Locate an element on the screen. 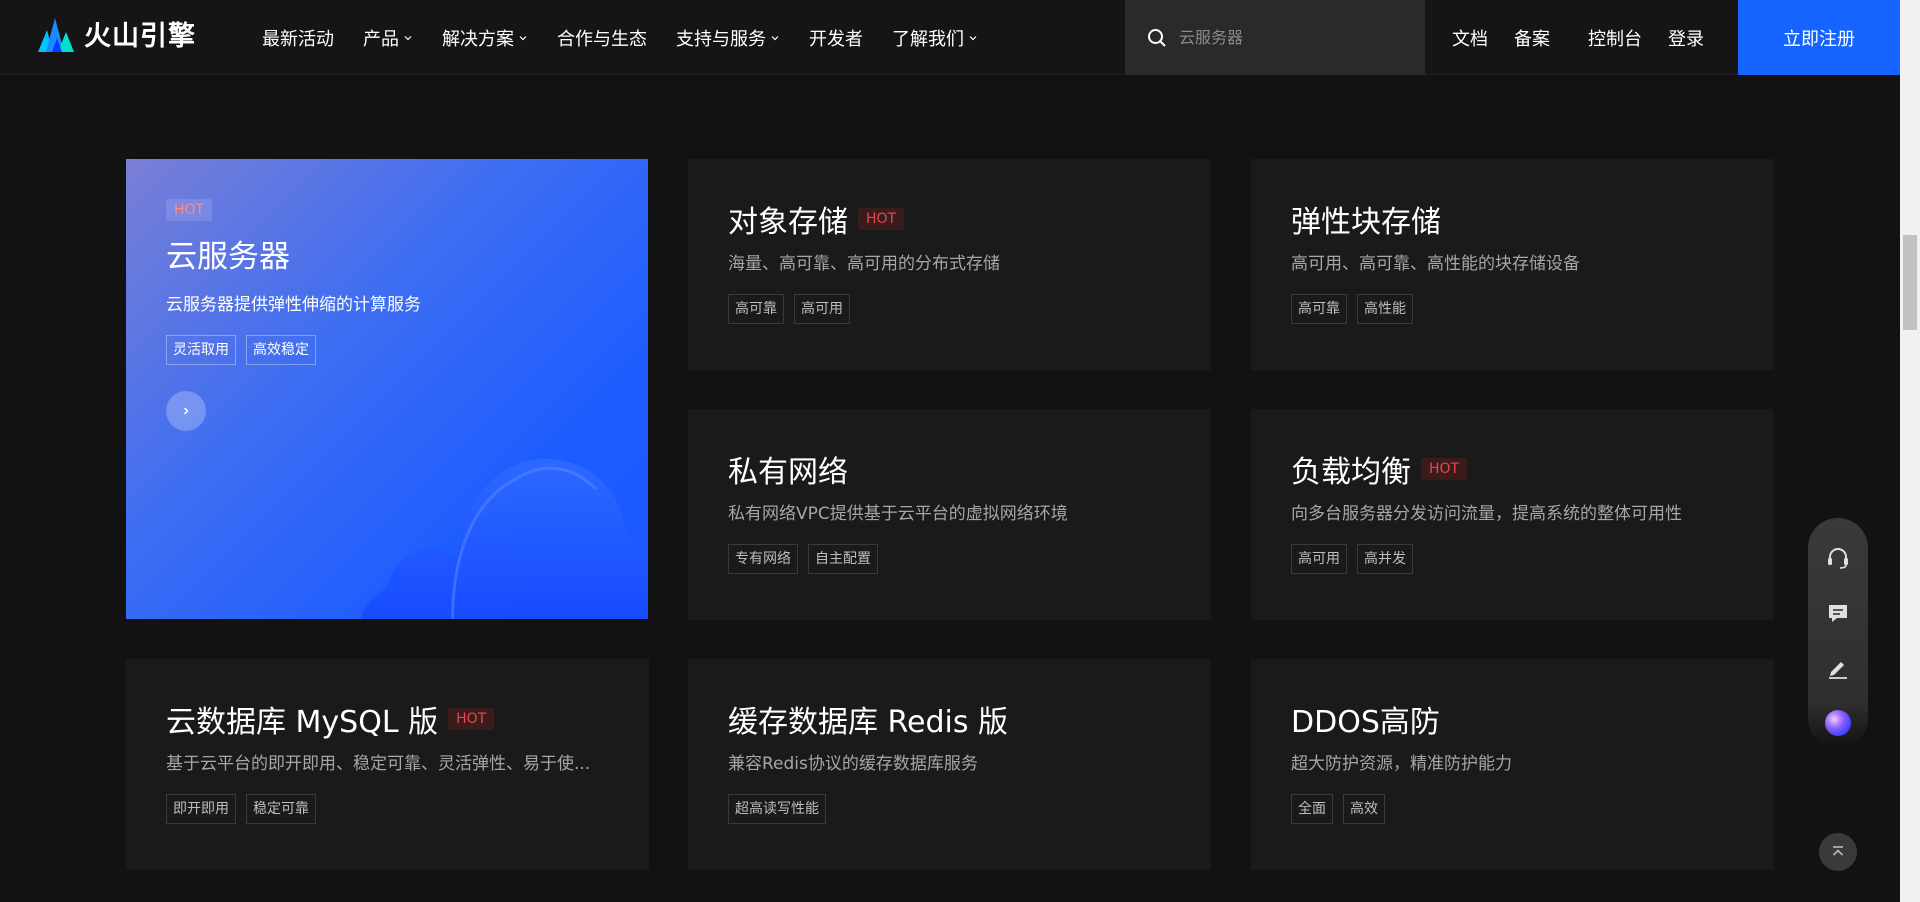 This screenshot has height=902, width=1920. card-ddos: DDOS高防 超大防护资源，精准防护能力 全面 高效 is located at coordinates (1512, 764).